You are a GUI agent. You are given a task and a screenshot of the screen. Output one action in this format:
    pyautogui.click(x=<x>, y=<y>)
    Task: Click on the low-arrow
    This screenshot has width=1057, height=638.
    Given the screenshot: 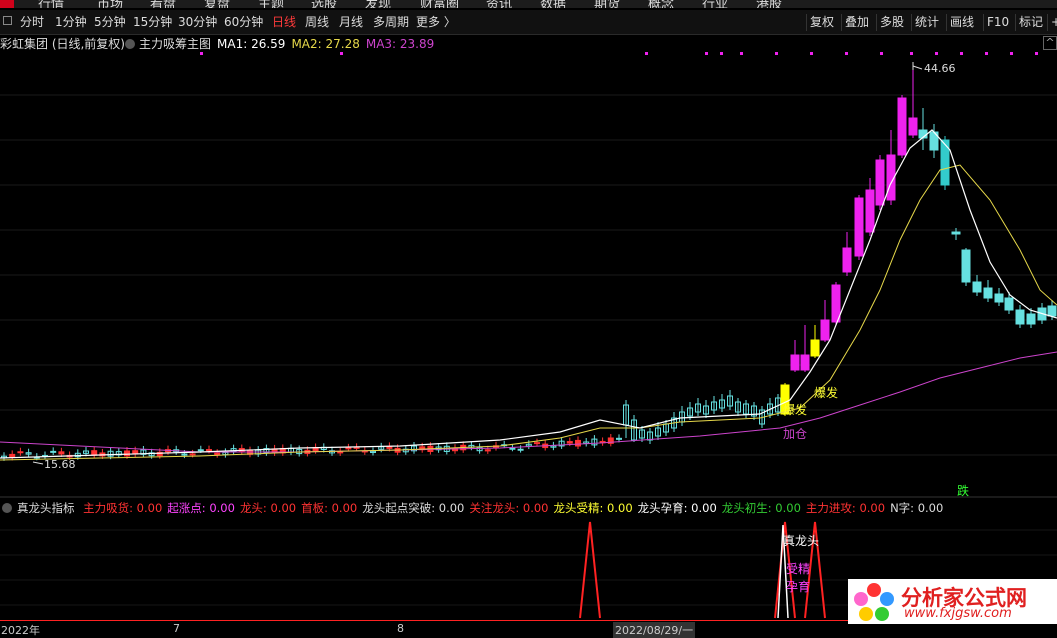 What is the action you would take?
    pyautogui.click(x=38, y=463)
    